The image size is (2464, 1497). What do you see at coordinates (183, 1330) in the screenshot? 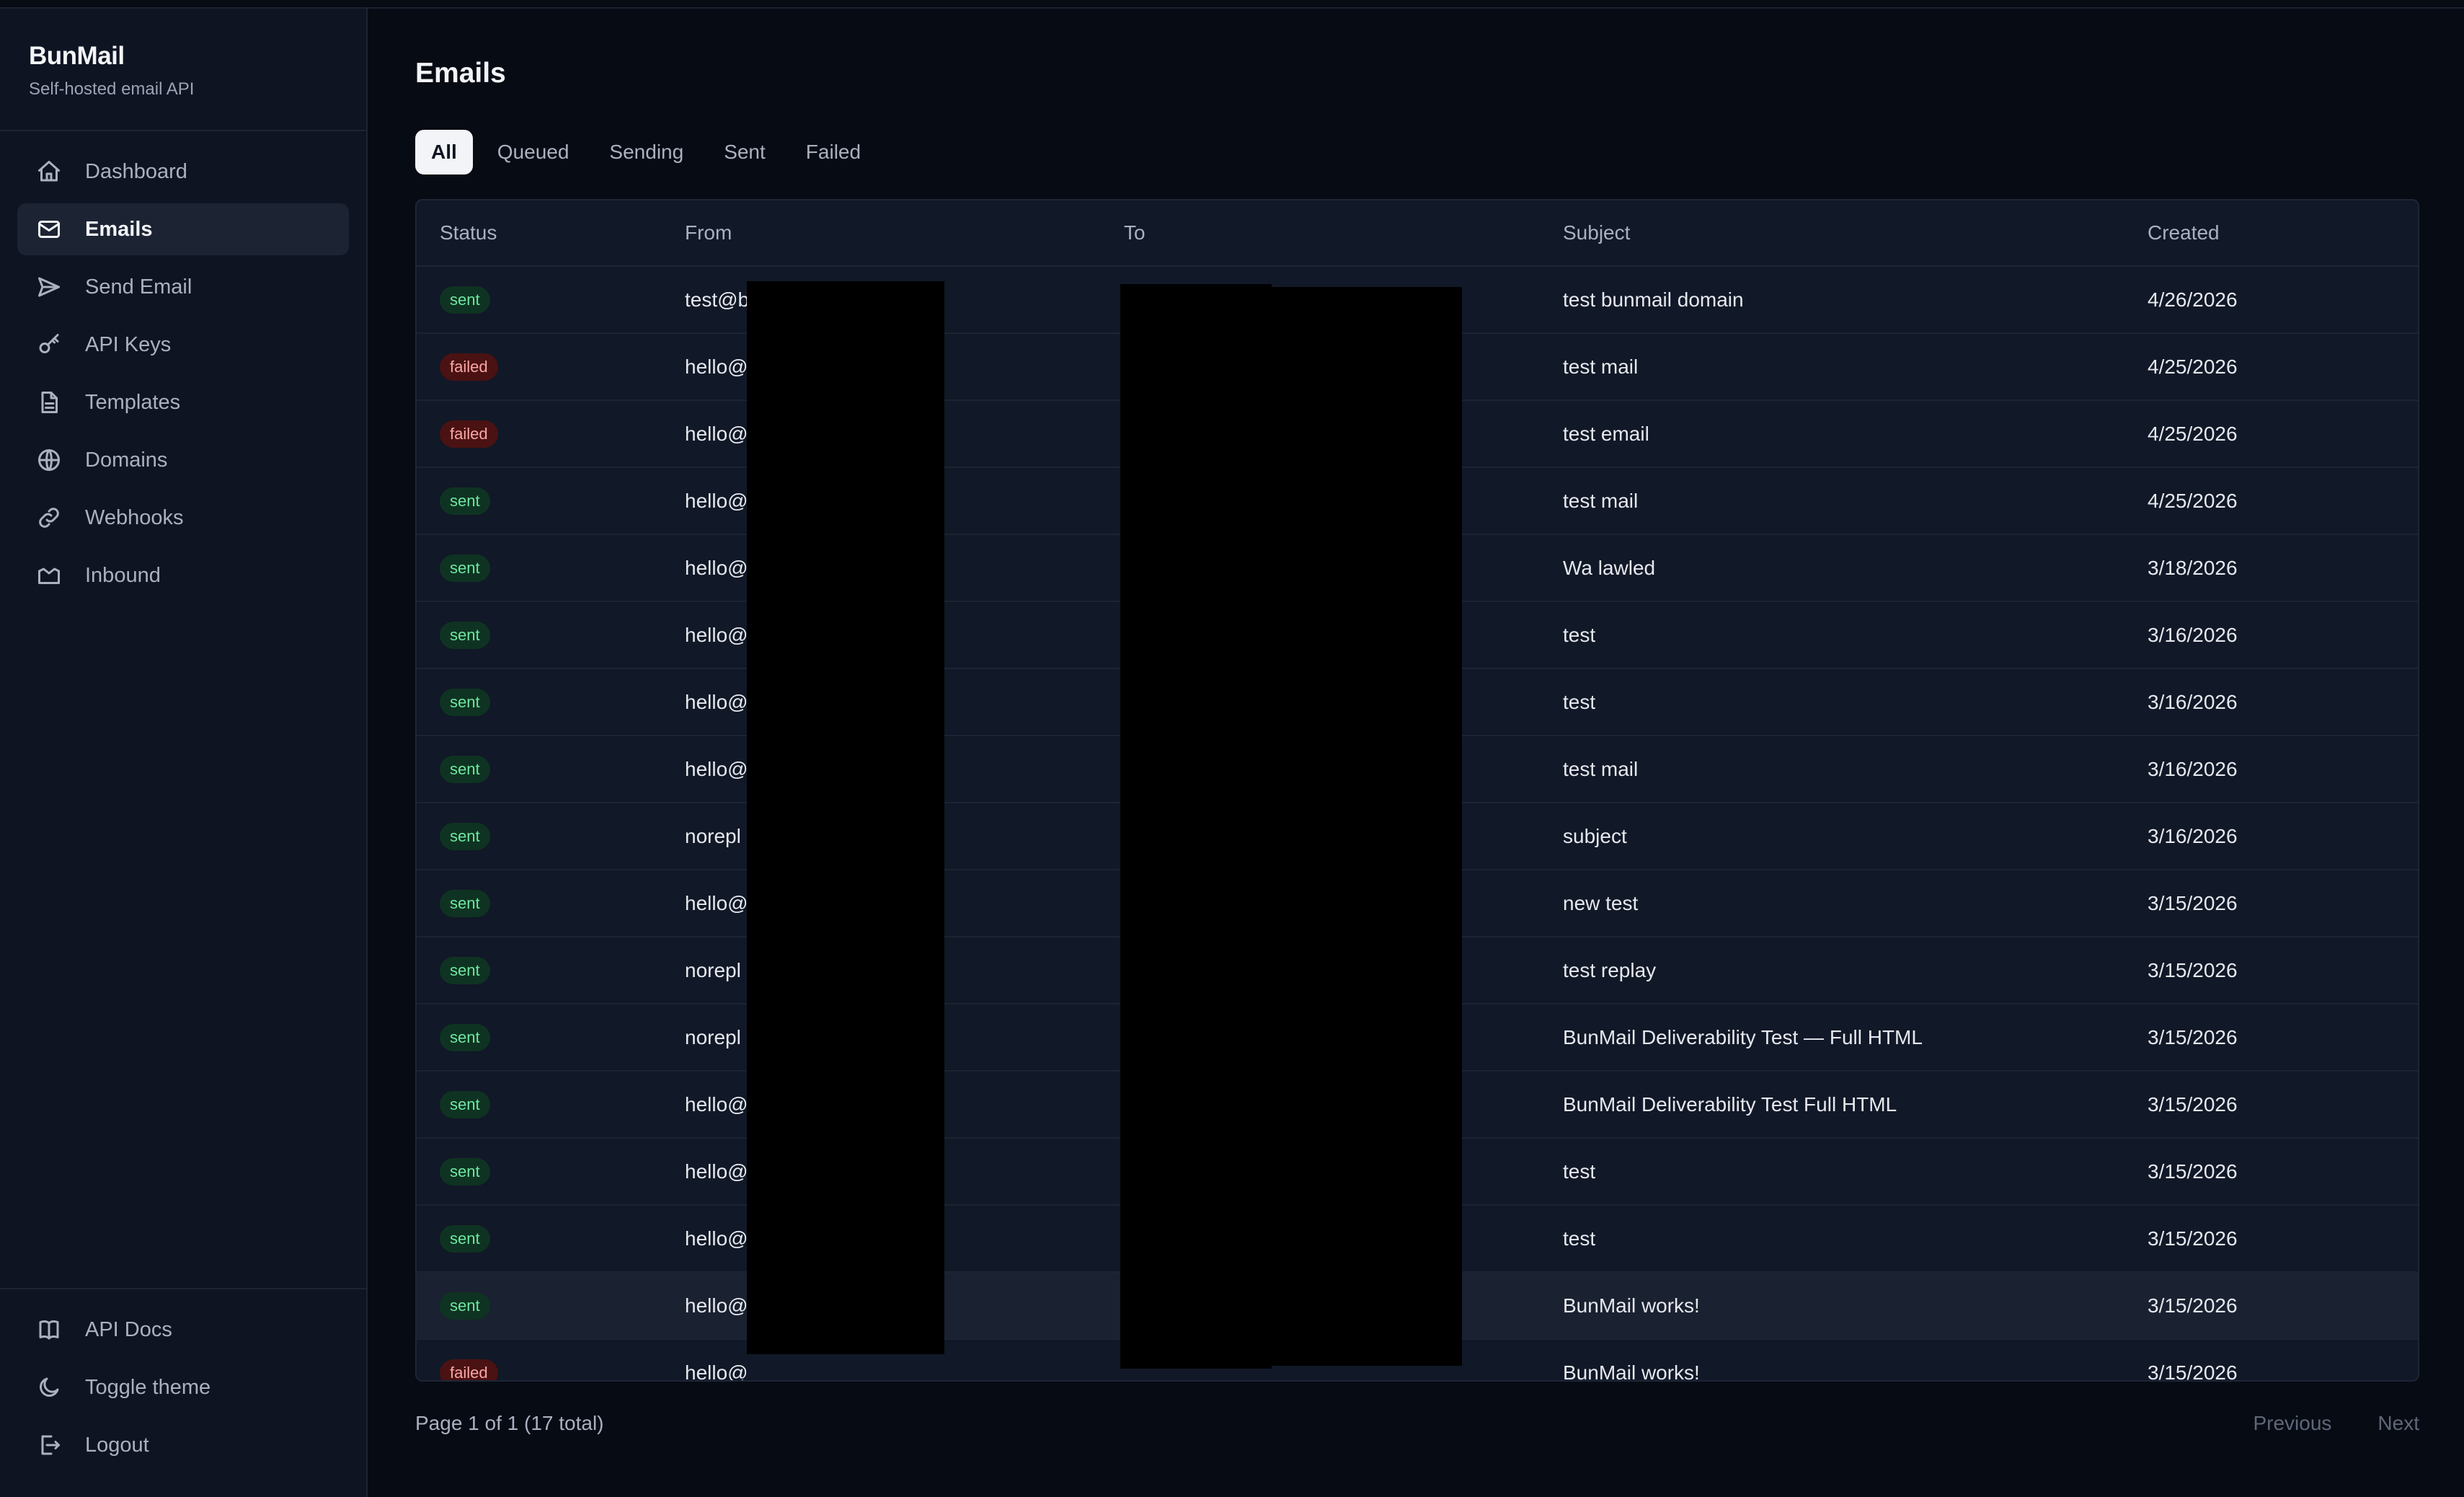
I see `sidebar-item-api-docs: API Docs` at bounding box center [183, 1330].